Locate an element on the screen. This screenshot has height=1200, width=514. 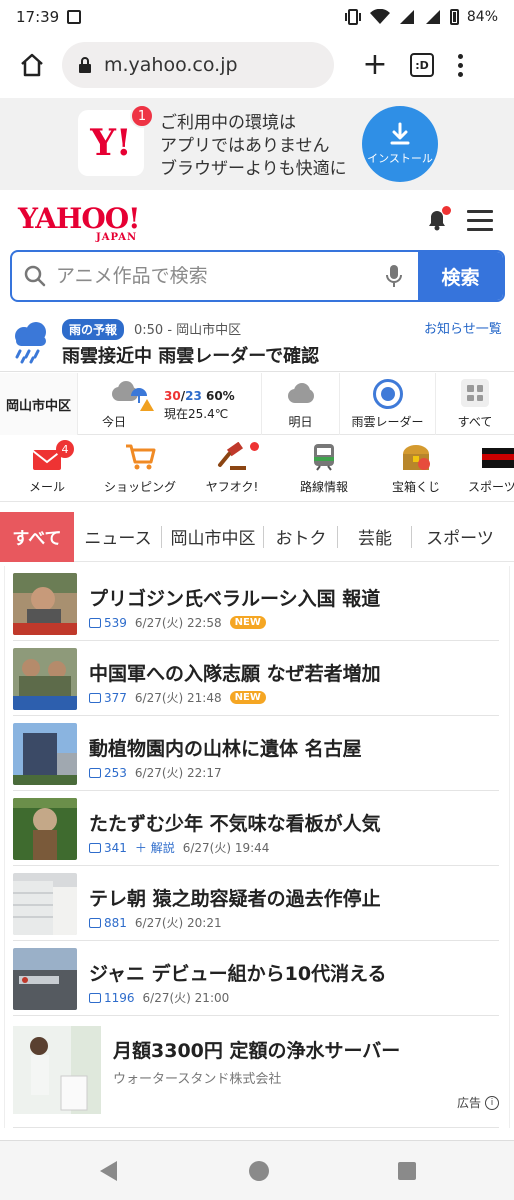
address-bar: m.yahoo.co.jp is located at coordinates (198, 65).